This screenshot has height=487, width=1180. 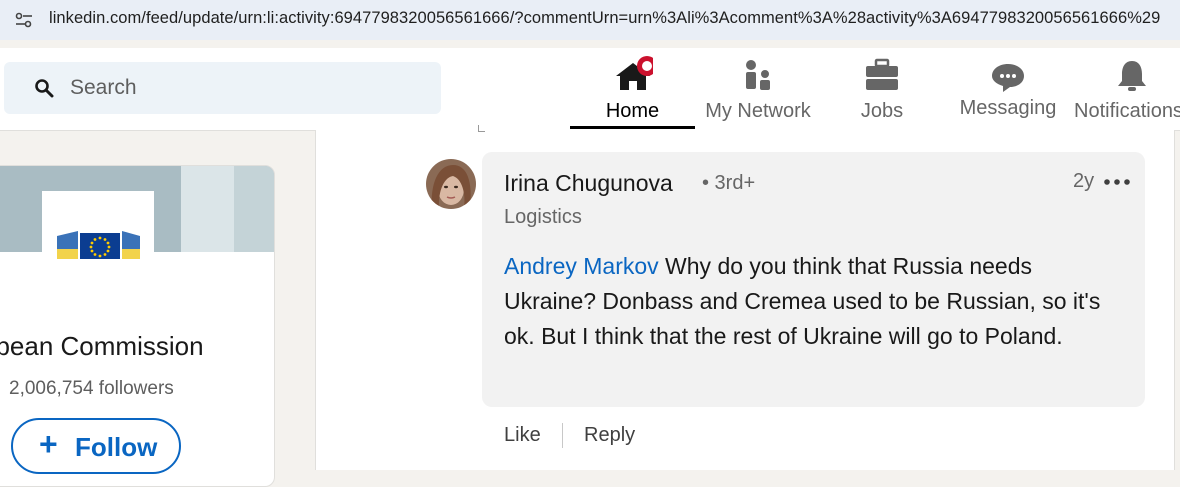 I want to click on collapsed-chevron-icon, so click(x=481, y=128).